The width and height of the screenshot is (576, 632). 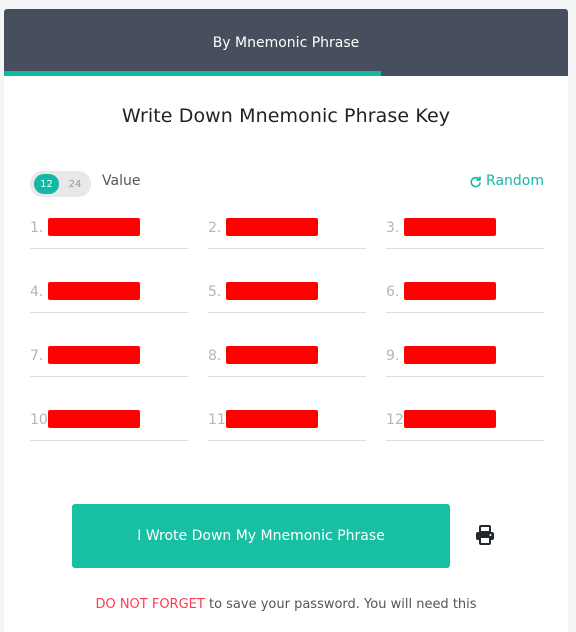 I want to click on random-button: Random, so click(x=506, y=181).